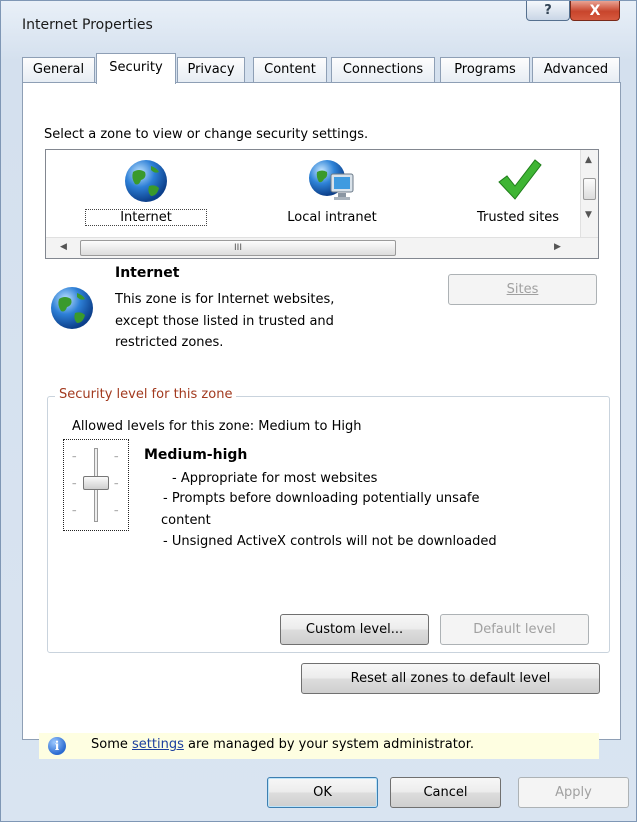 This screenshot has height=822, width=637. I want to click on zone-list: Internet Local intranet Trusted sites ▲, so click(322, 204).